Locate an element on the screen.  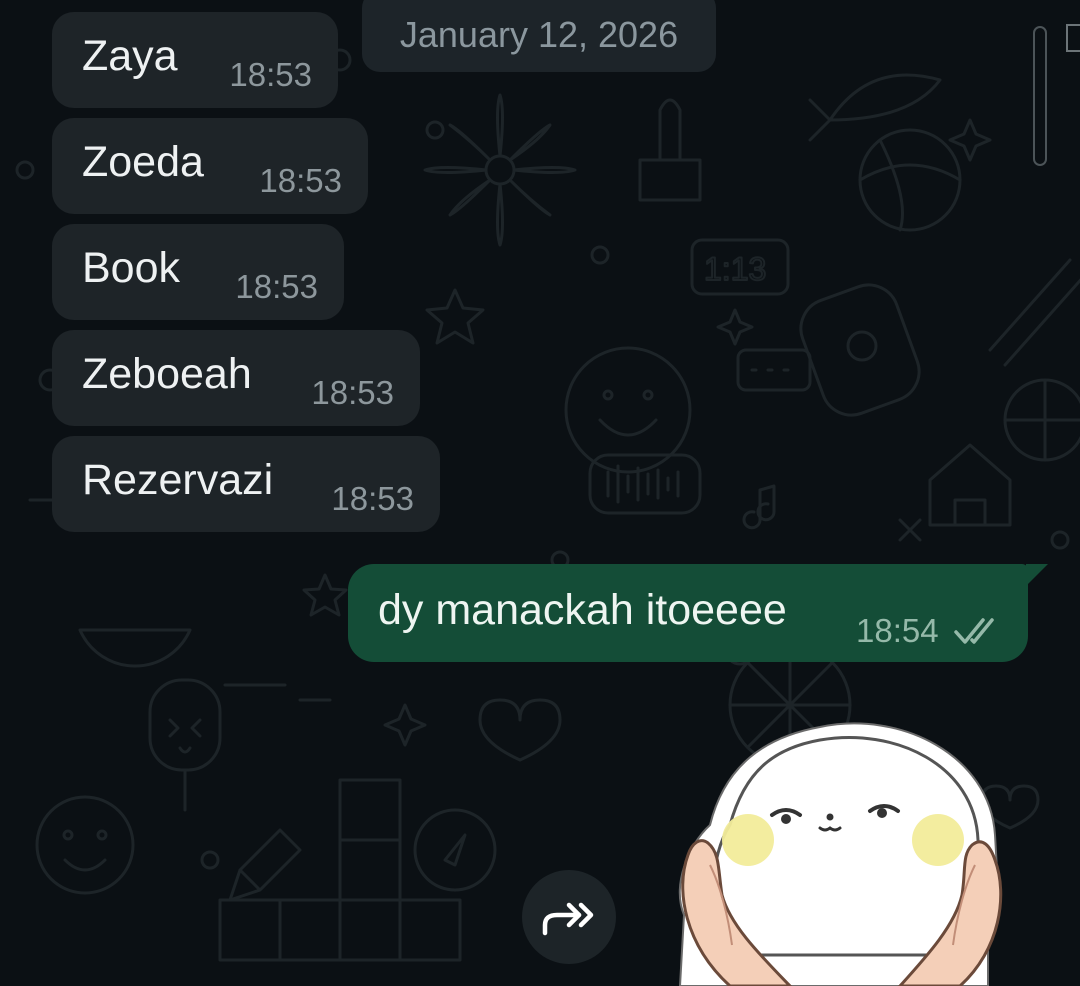
incoming-message-bubble: Zeboeah 18:53 is located at coordinates (236, 378).